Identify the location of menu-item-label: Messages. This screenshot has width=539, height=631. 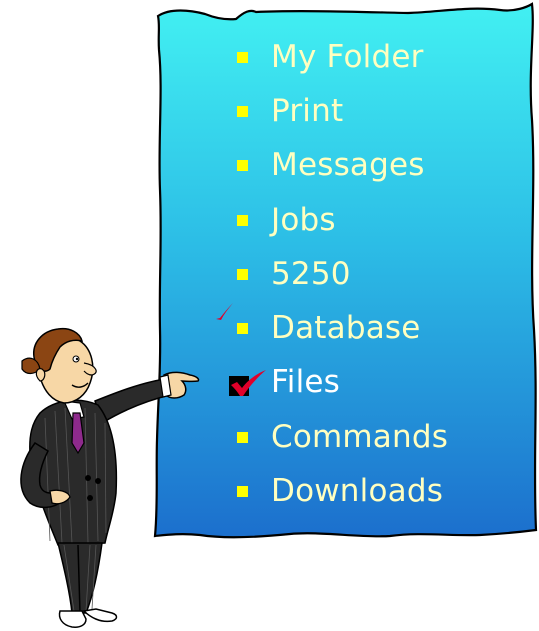
(348, 165).